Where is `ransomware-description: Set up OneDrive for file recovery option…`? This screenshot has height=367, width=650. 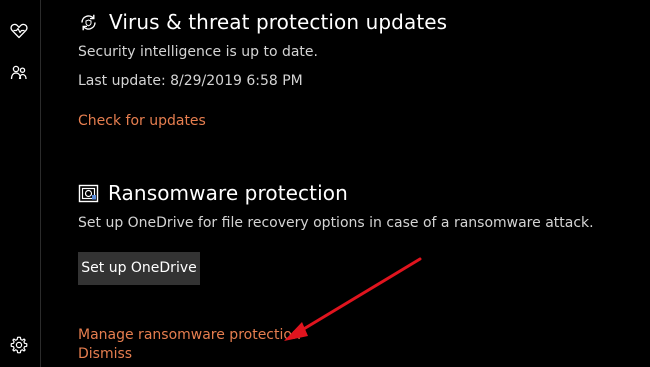 ransomware-description: Set up OneDrive for file recovery option… is located at coordinates (336, 223).